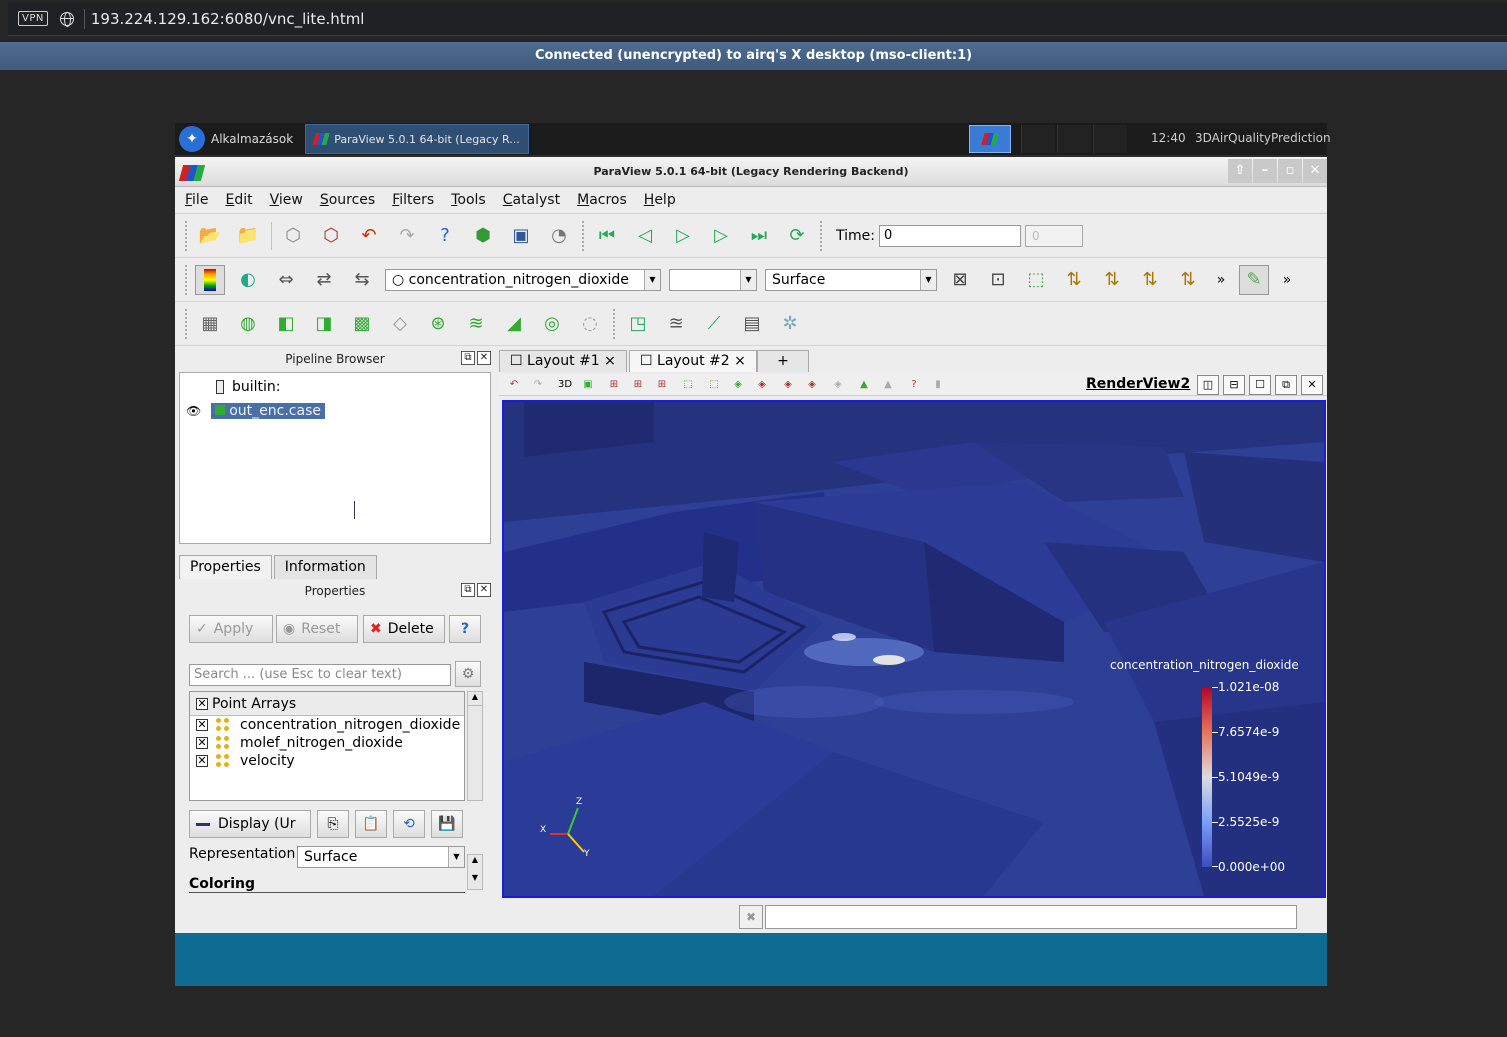 The height and width of the screenshot is (1037, 1507). I want to click on camera-redo-icon: ↷, so click(538, 385).